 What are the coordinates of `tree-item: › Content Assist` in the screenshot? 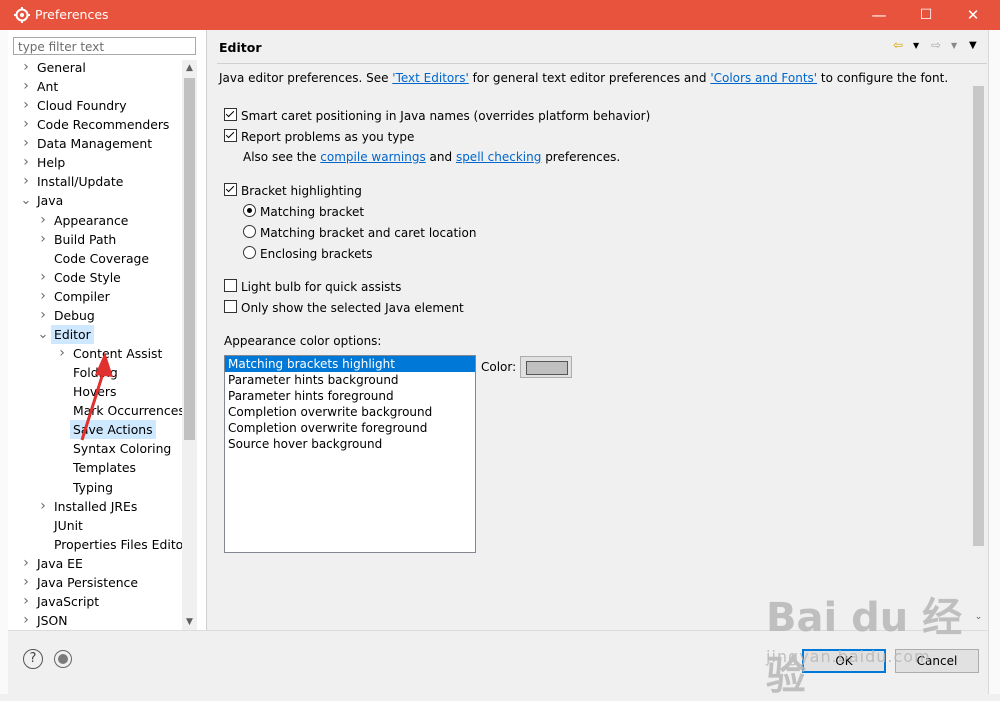 It's located at (97, 353).